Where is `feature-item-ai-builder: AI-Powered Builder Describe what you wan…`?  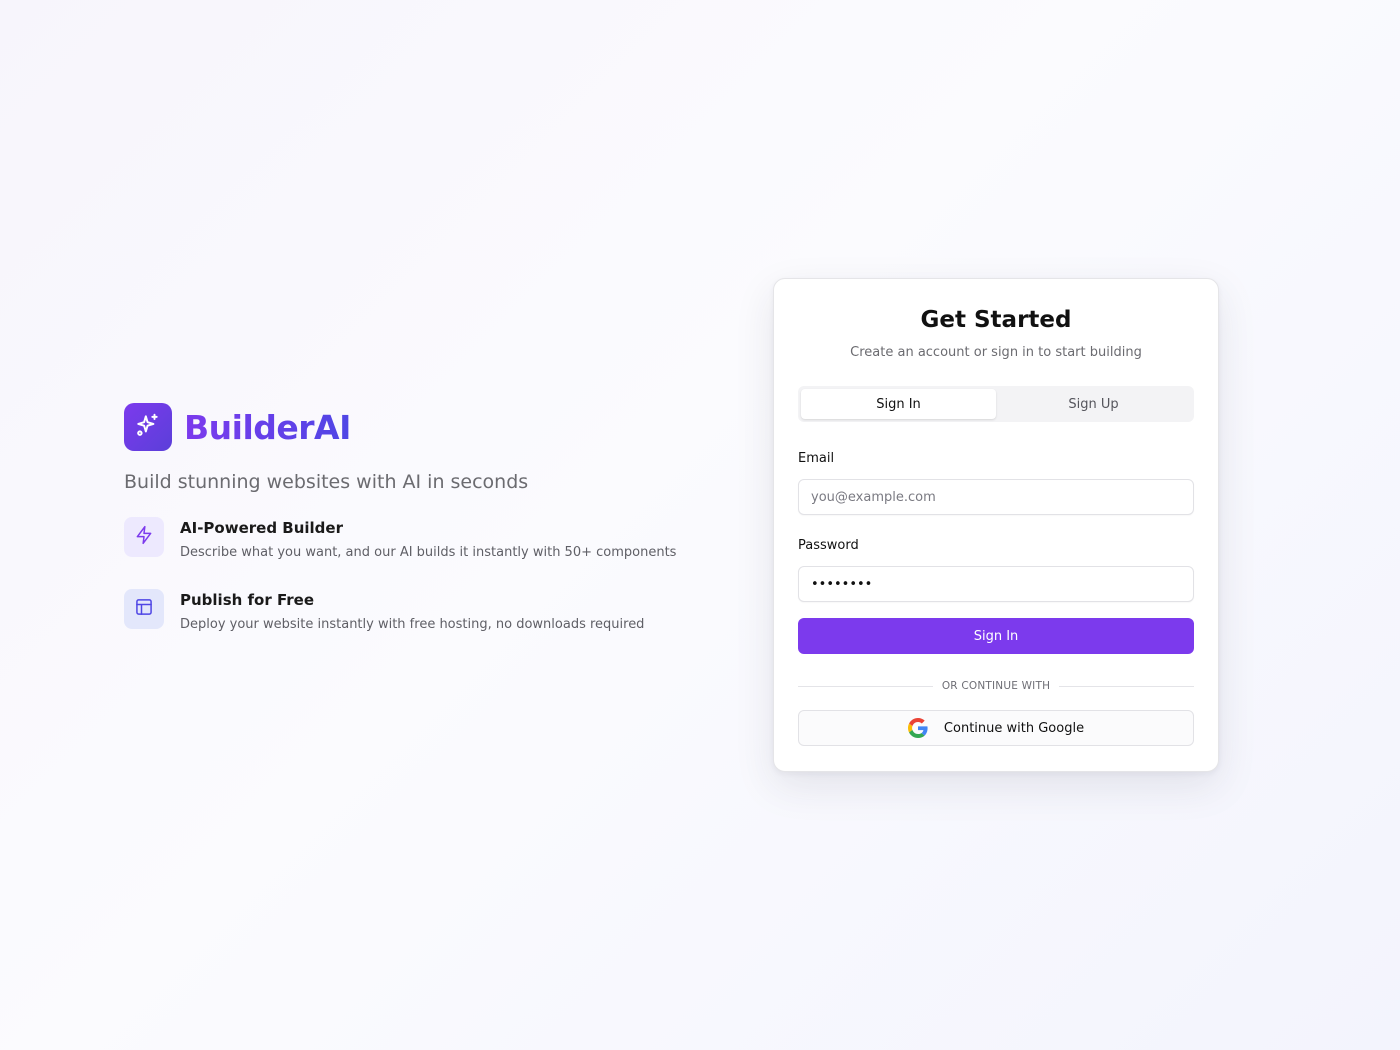 feature-item-ai-builder: AI-Powered Builder Describe what you wan… is located at coordinates (419, 553).